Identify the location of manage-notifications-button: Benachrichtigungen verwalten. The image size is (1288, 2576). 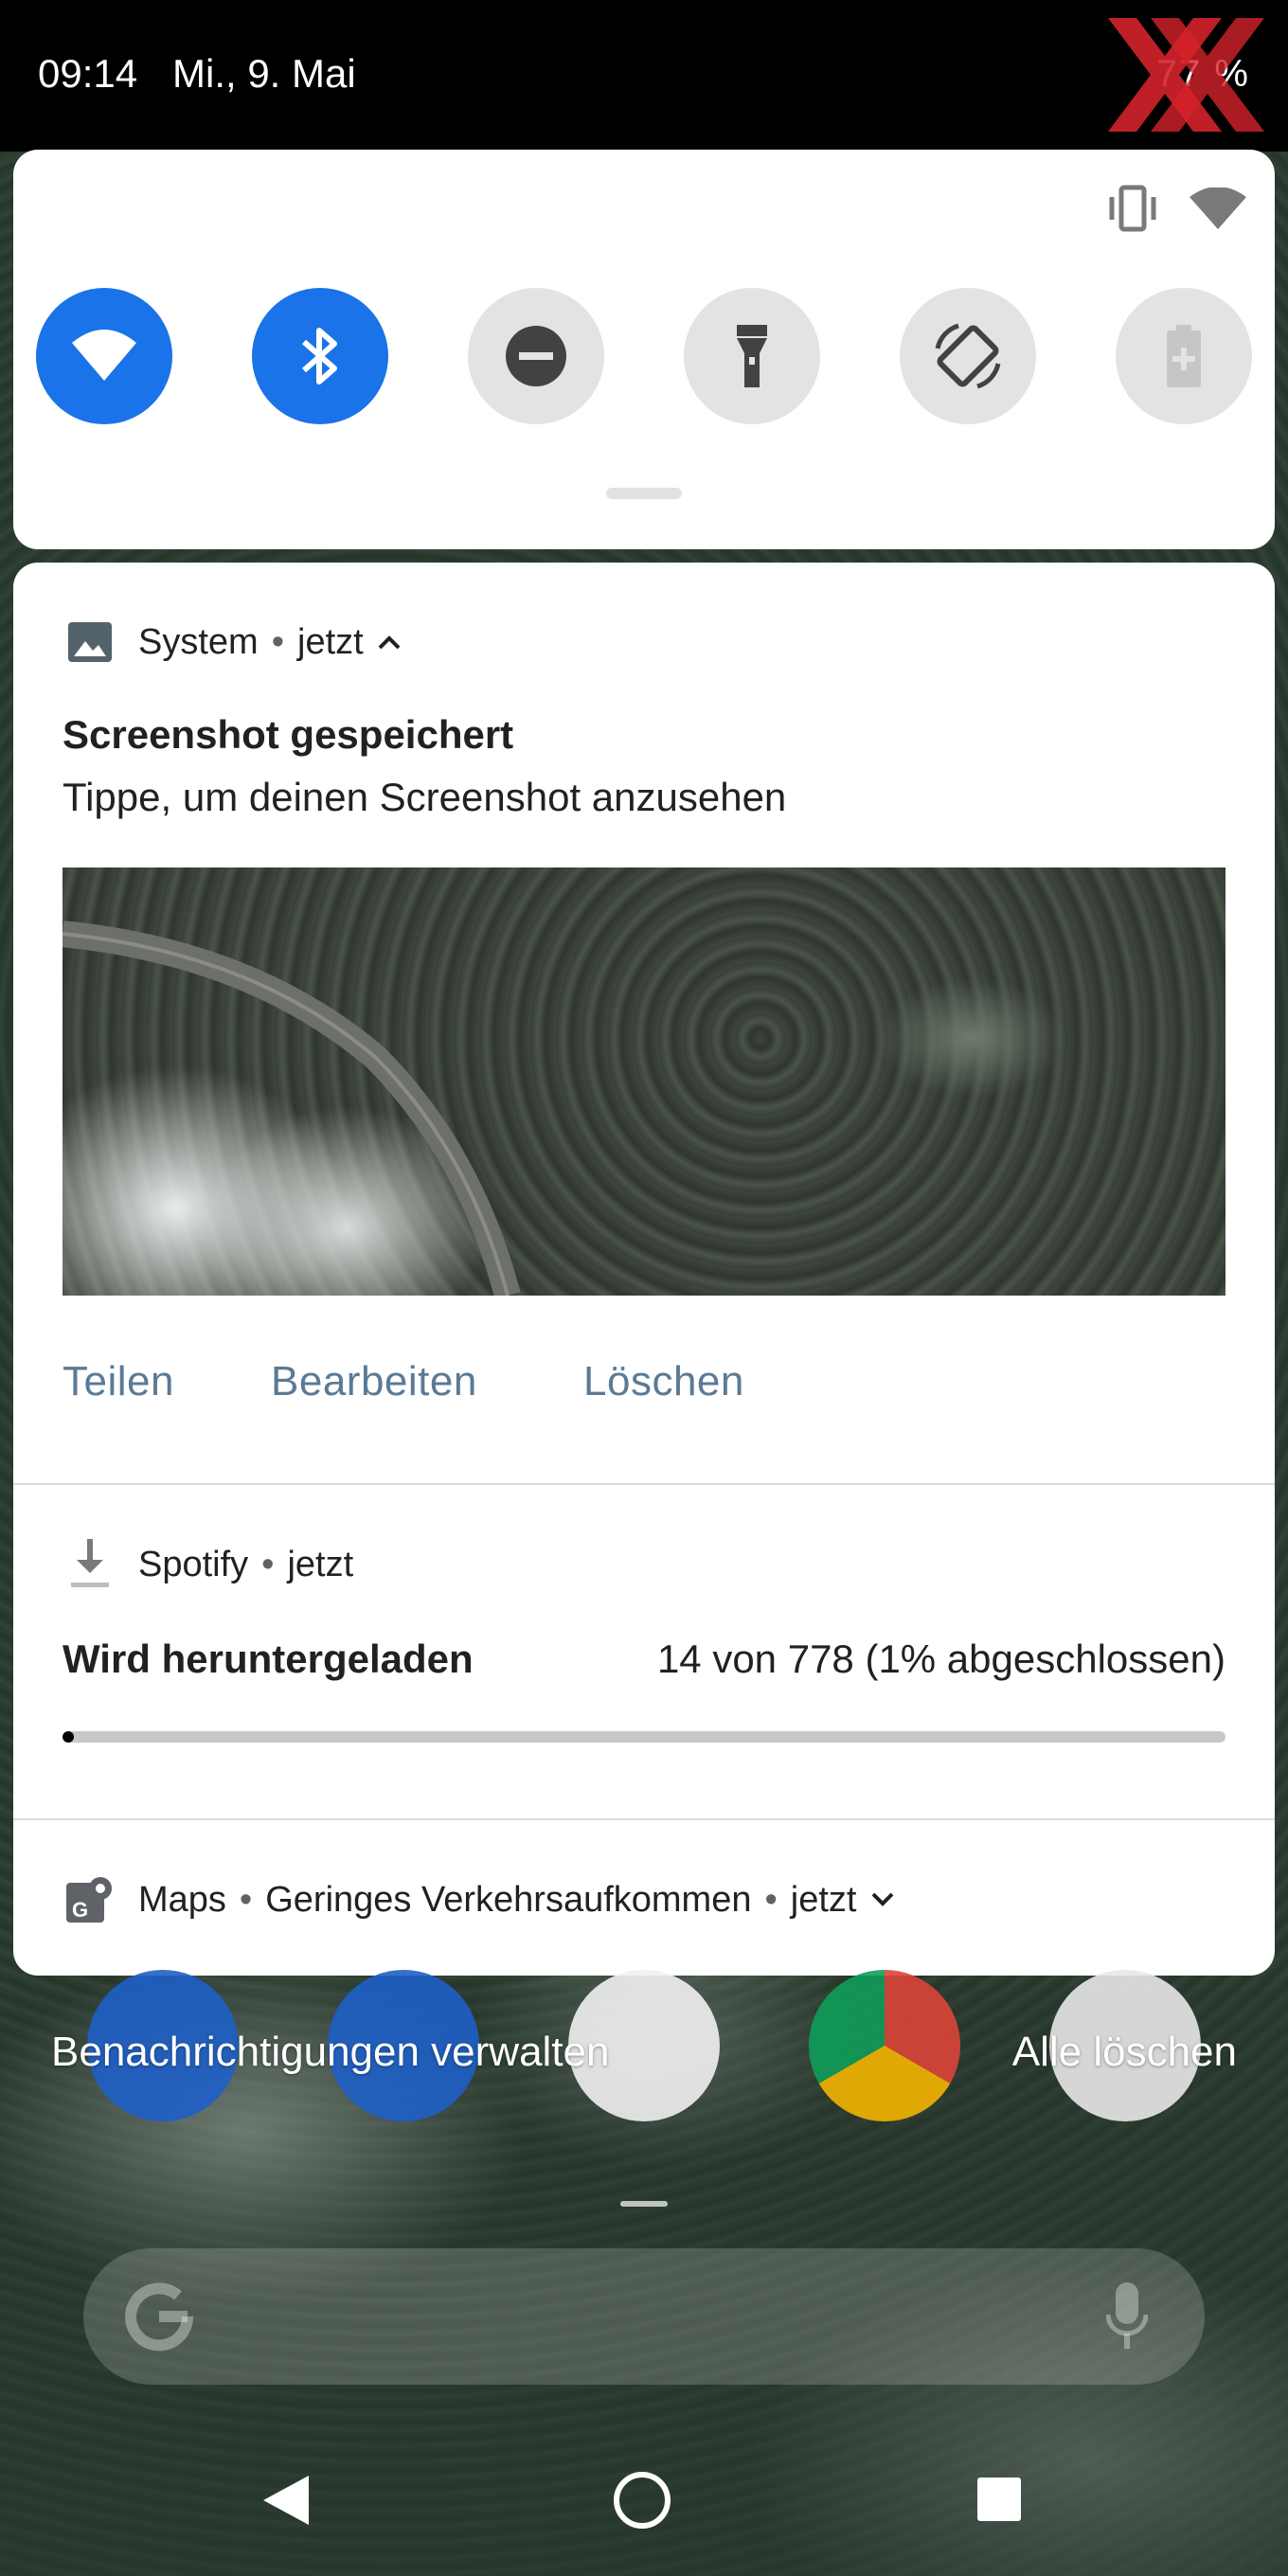
(330, 2052).